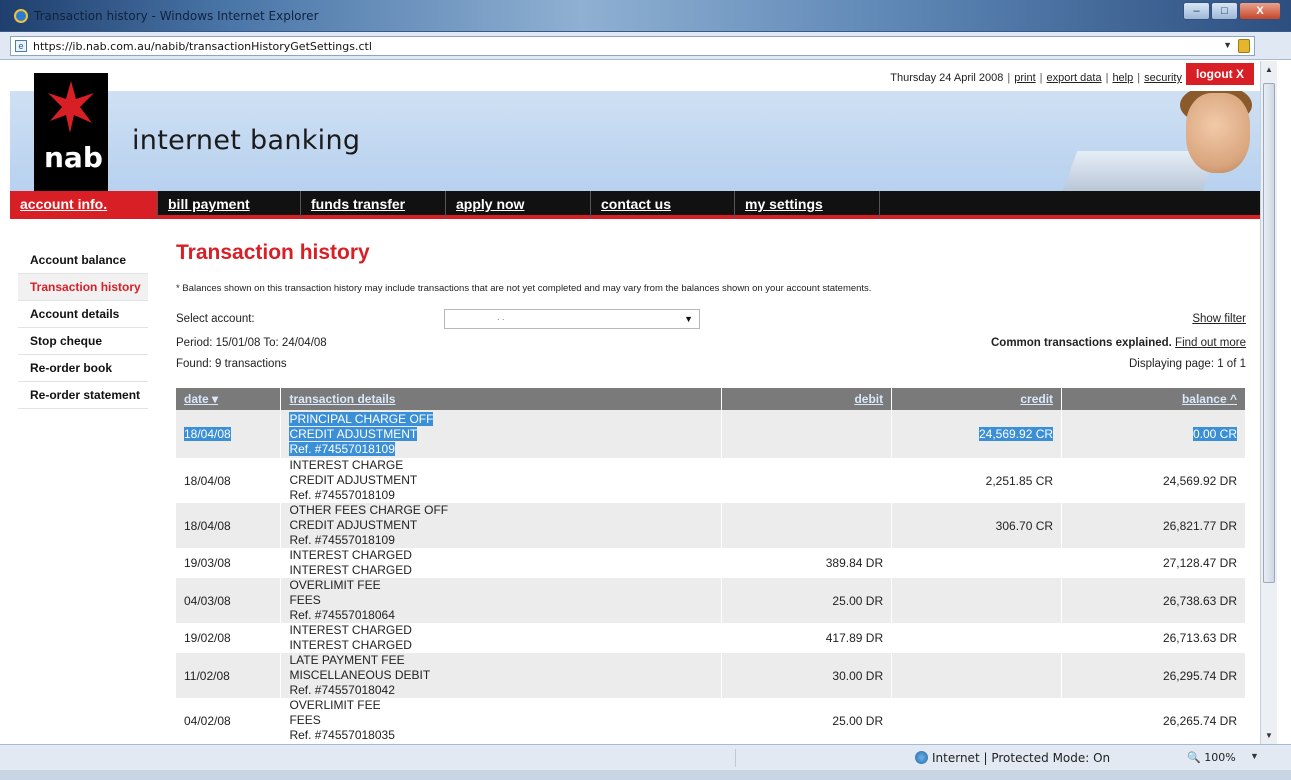  I want to click on cell-debit, so click(807, 525).